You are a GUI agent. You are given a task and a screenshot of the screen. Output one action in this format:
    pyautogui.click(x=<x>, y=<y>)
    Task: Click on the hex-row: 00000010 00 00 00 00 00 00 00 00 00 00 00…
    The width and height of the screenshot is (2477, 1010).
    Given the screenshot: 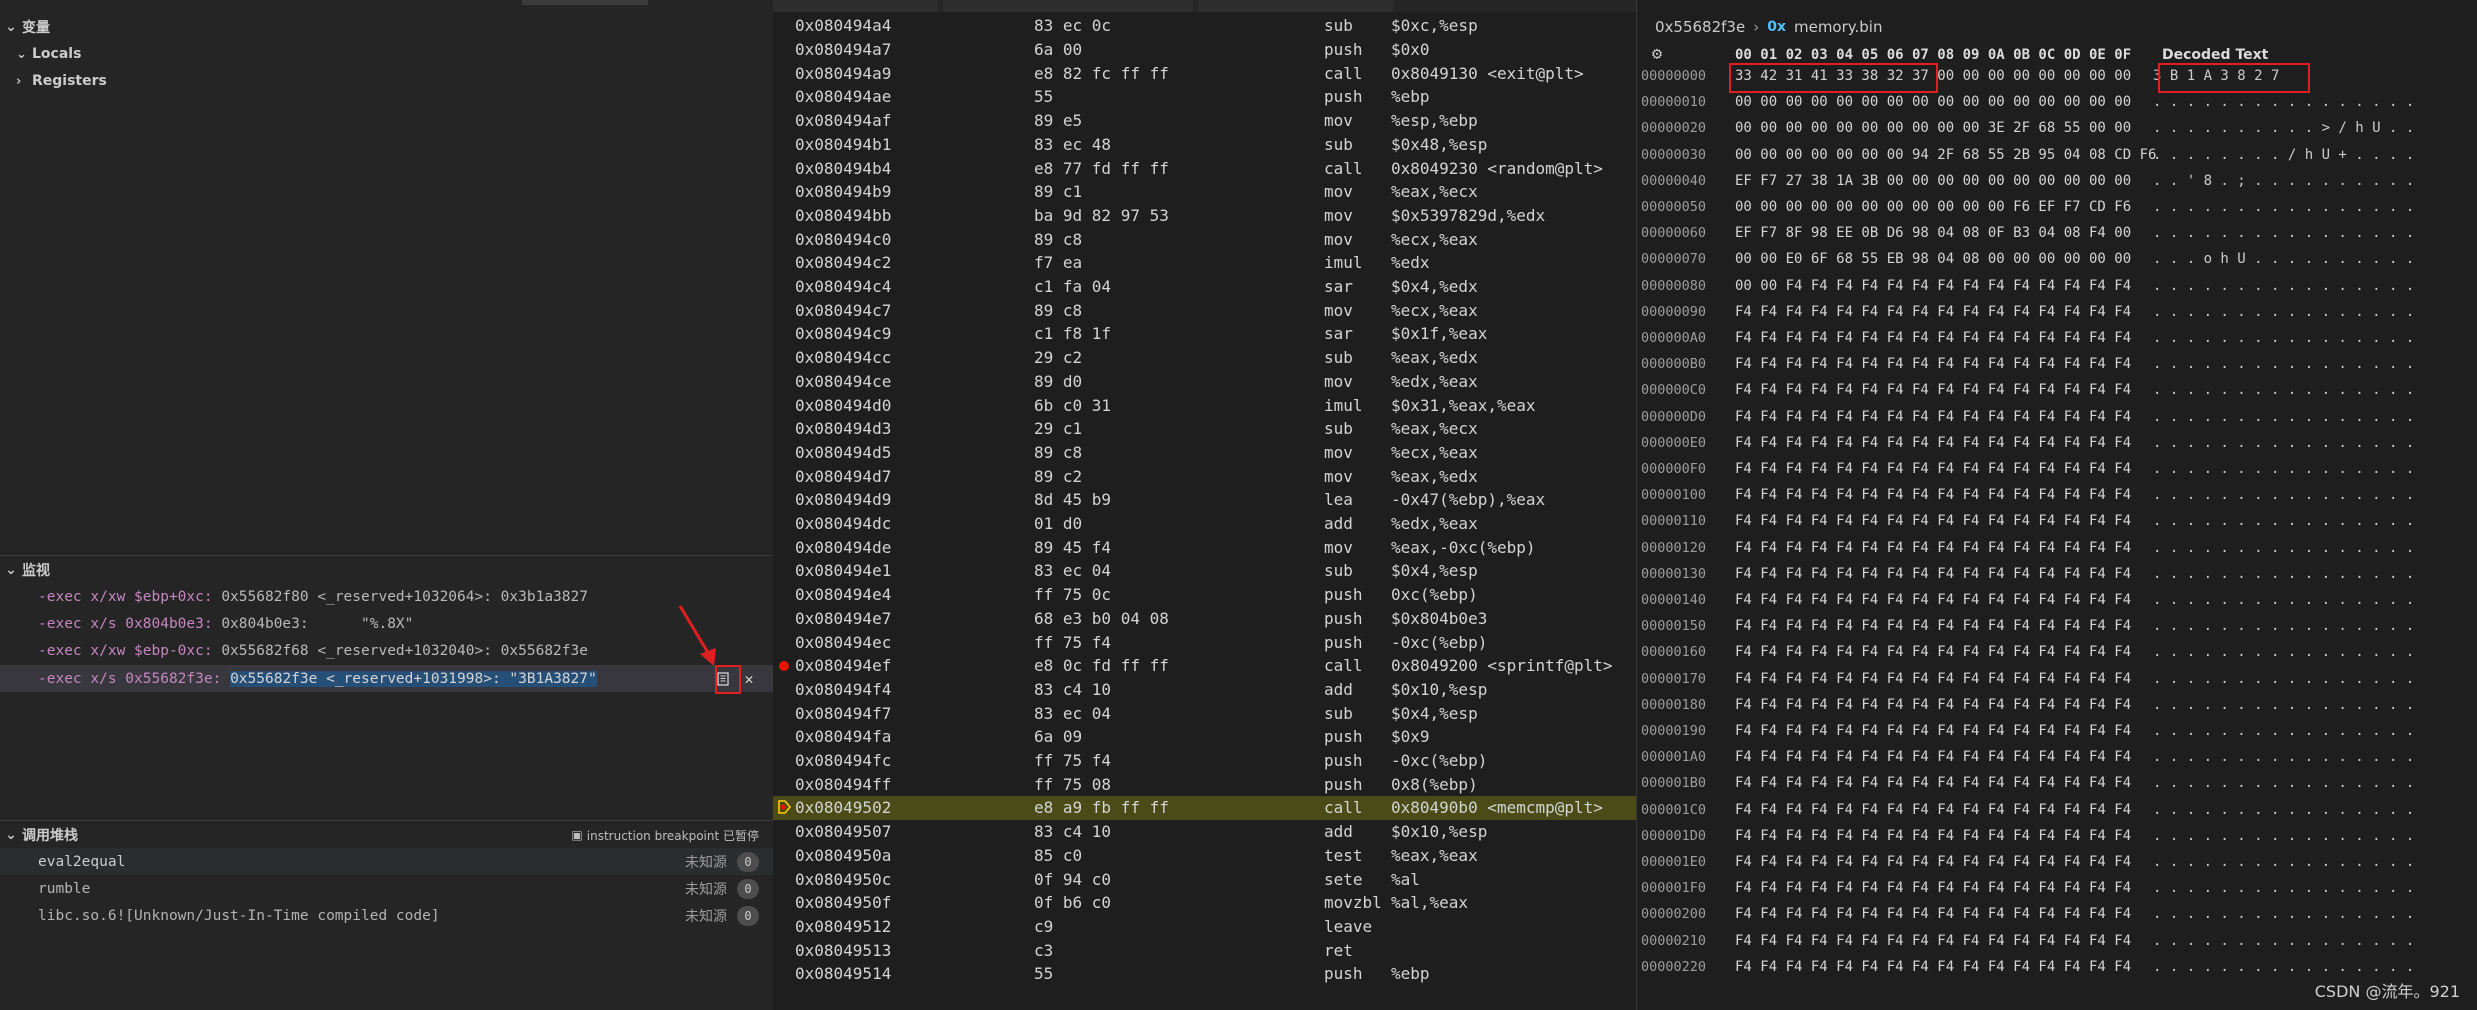 What is the action you would take?
    pyautogui.click(x=2025, y=102)
    